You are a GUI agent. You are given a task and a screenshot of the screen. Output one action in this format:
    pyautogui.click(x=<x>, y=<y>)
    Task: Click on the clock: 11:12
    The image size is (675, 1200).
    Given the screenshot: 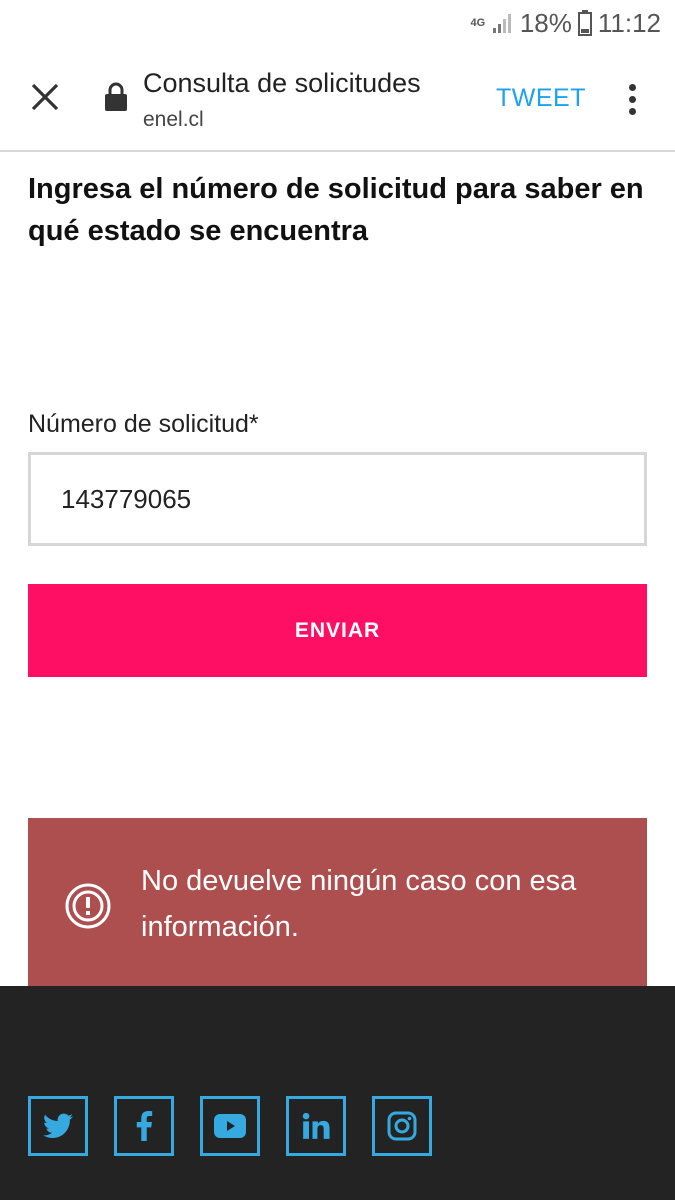 What is the action you would take?
    pyautogui.click(x=629, y=22)
    